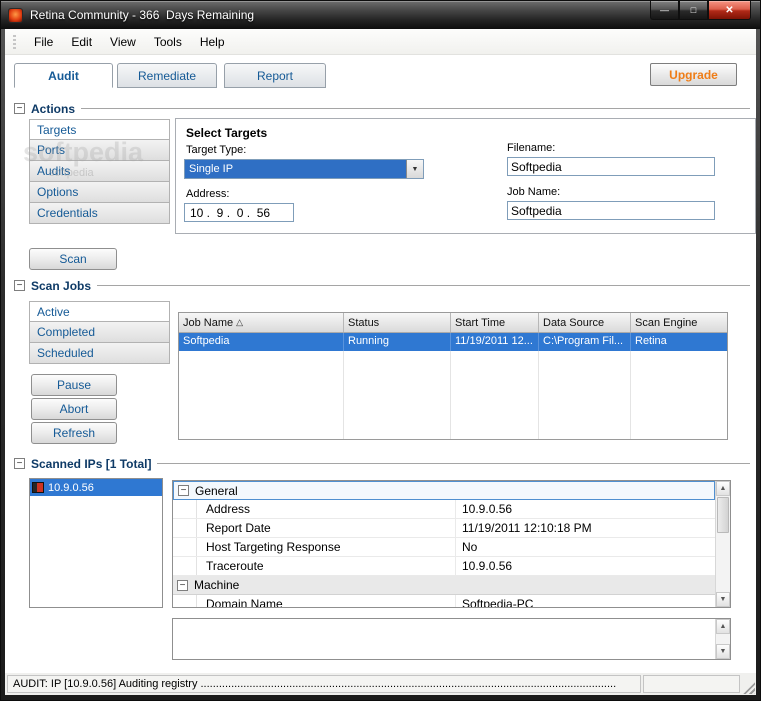 The image size is (761, 701). What do you see at coordinates (261, 322) in the screenshot?
I see `column-job-name: Job Name △` at bounding box center [261, 322].